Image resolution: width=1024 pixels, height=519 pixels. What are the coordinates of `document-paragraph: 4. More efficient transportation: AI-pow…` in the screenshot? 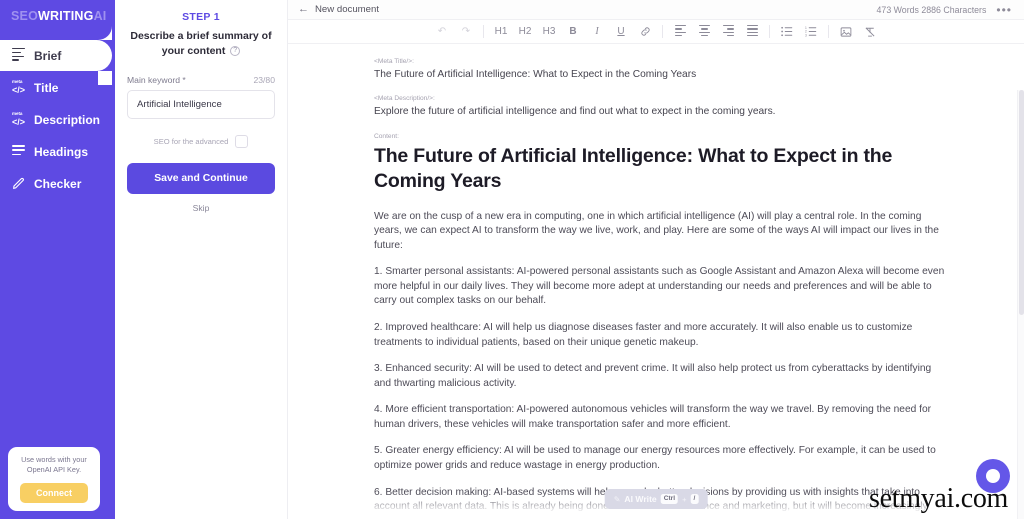 It's located at (661, 417).